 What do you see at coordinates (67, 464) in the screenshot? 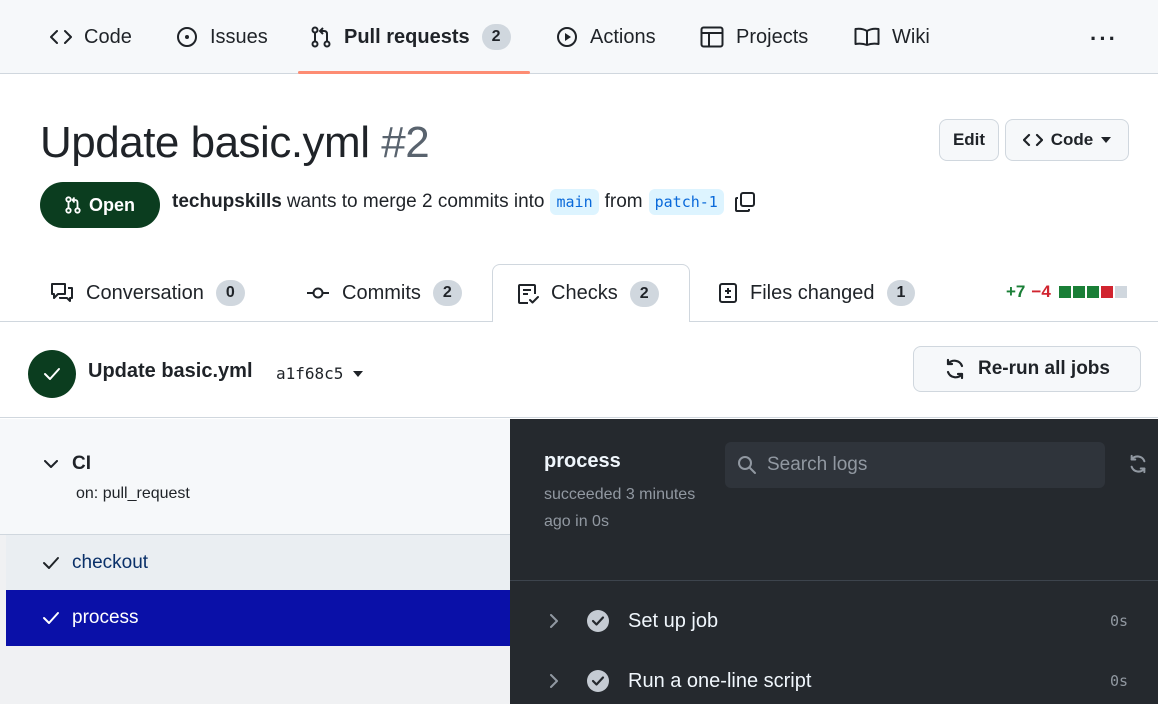
I see `workflow-name: CI` at bounding box center [67, 464].